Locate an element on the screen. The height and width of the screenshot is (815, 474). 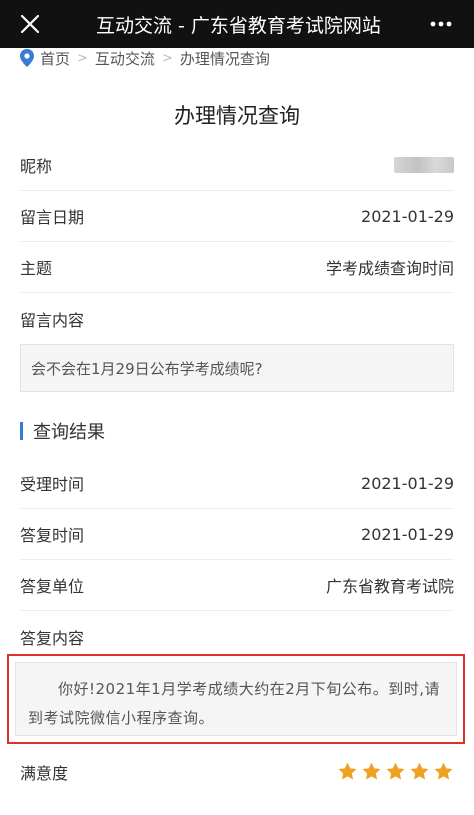
message-content-box: 会不会在1月29日公布学考成绩呢? is located at coordinates (237, 368).